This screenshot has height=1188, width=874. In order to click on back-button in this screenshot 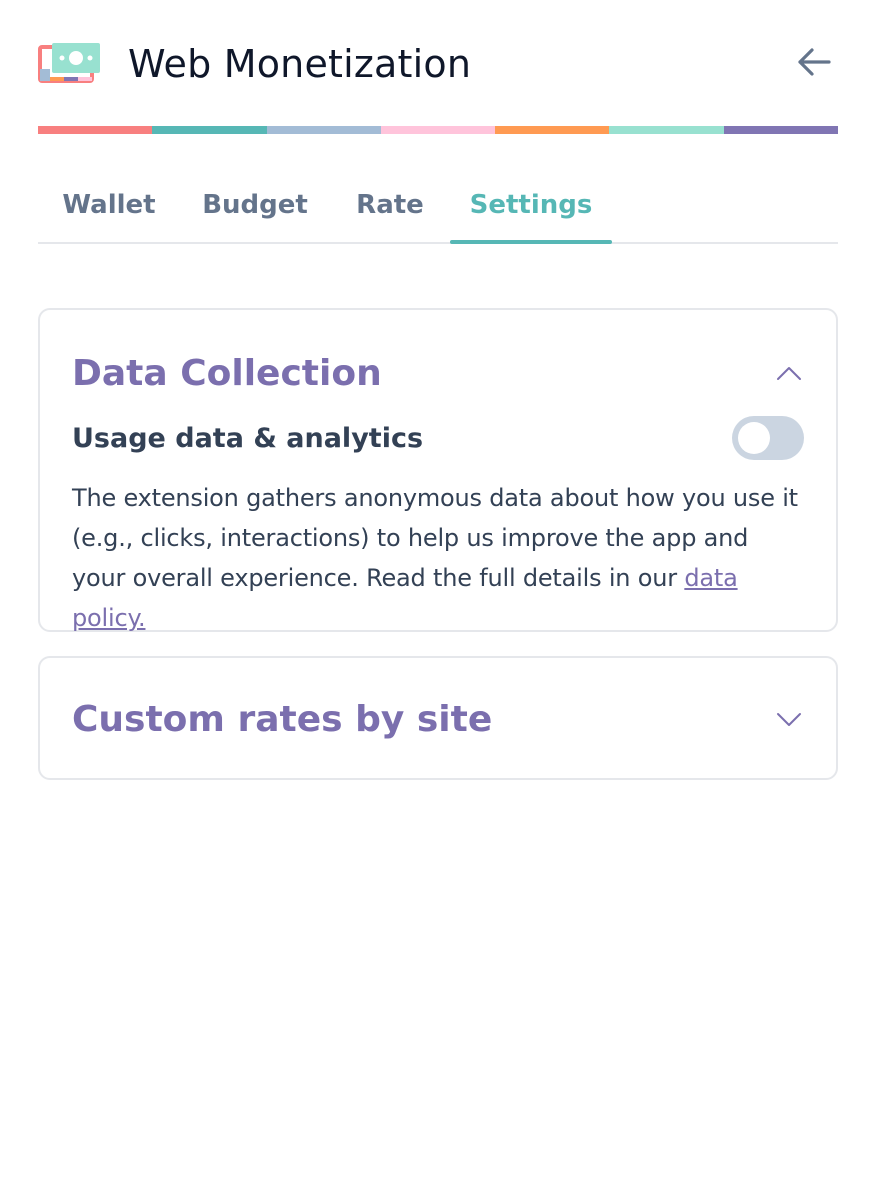, I will do `click(814, 64)`.